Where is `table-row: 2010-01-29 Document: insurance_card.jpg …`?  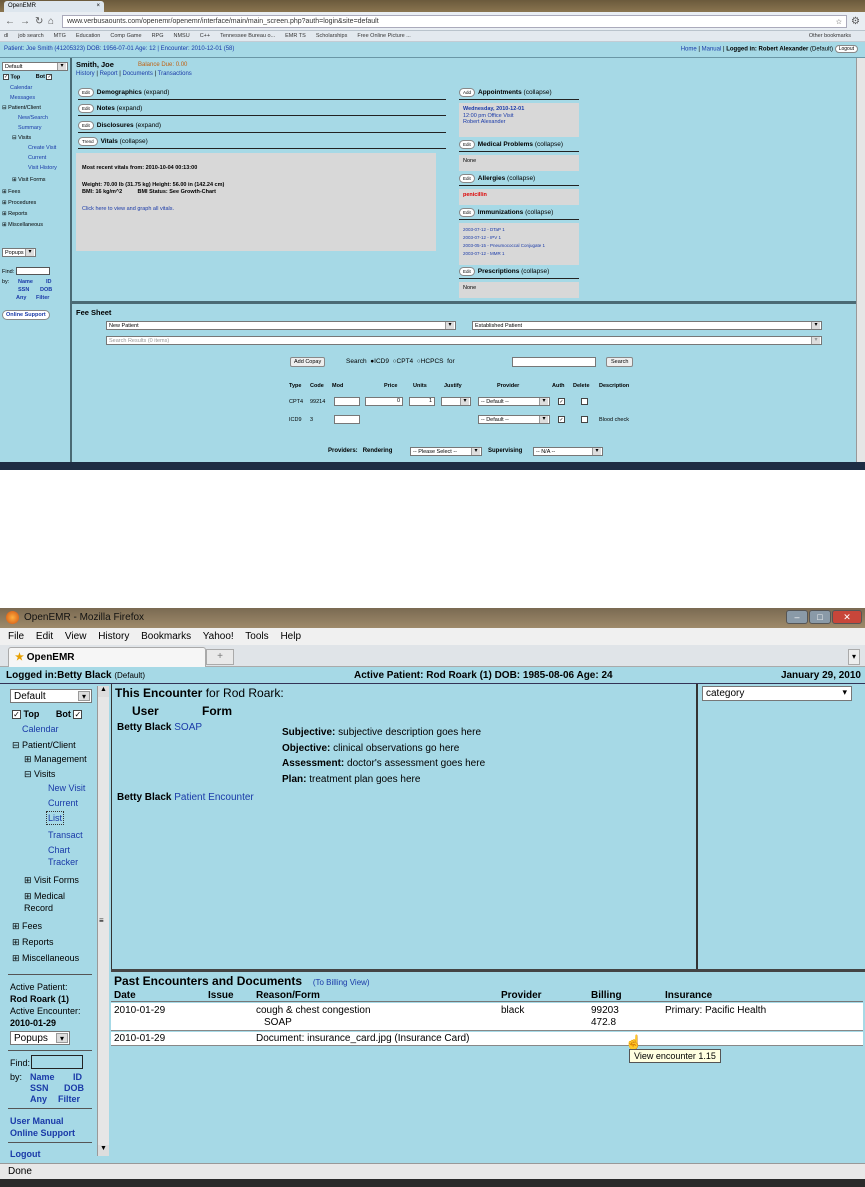
table-row: 2010-01-29 Document: insurance_card.jpg … is located at coordinates (487, 1039).